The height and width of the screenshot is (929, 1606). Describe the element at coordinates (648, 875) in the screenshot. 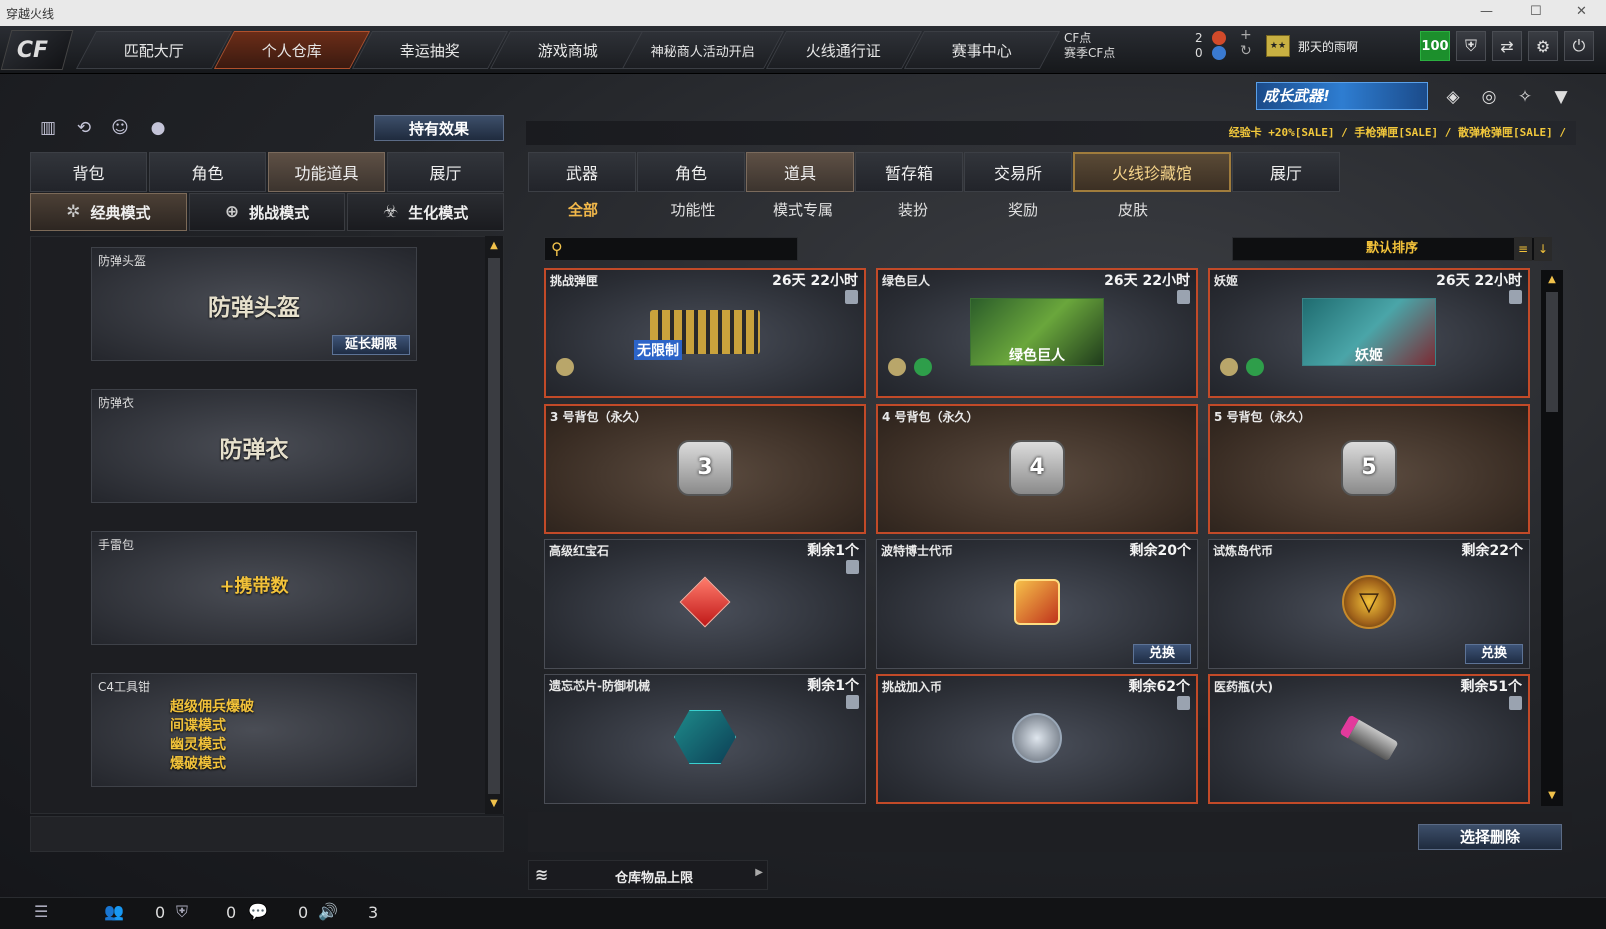

I see `storage-limit-button: ≋ 仓库物品上限 ▶` at that location.